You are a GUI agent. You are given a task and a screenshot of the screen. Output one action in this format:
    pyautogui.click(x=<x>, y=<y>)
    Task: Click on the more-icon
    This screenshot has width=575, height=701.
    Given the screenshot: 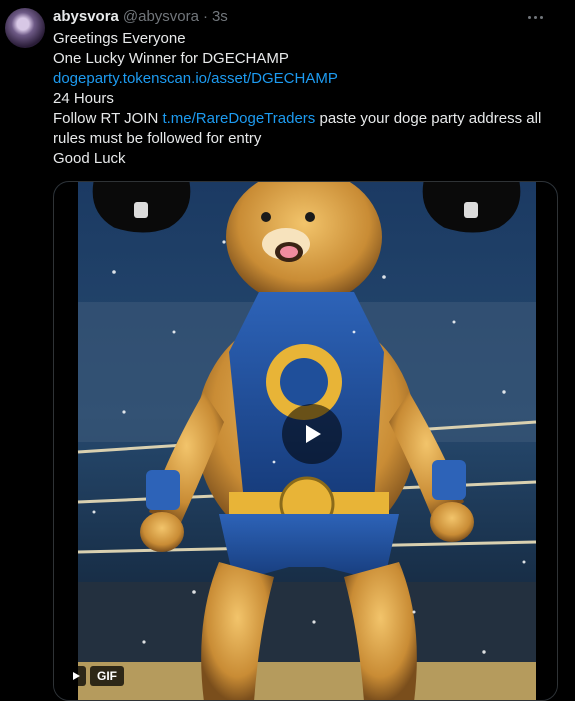 What is the action you would take?
    pyautogui.click(x=535, y=17)
    